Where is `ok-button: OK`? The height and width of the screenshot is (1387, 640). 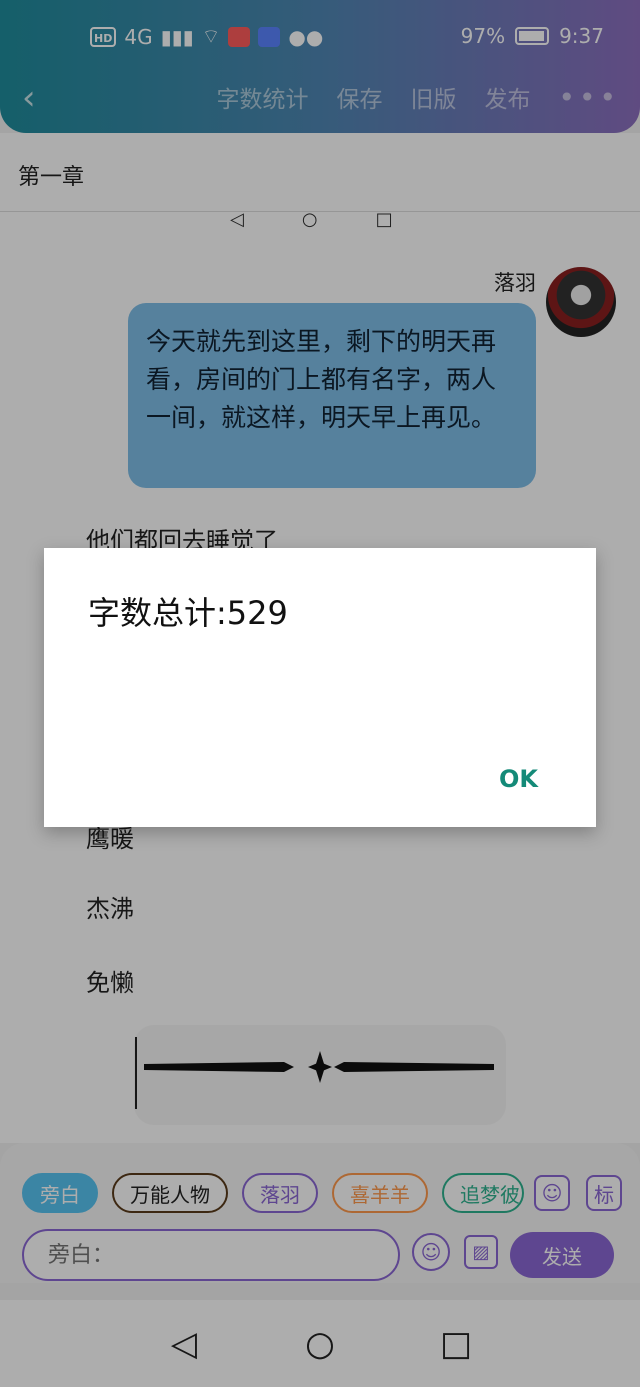 ok-button: OK is located at coordinates (518, 779).